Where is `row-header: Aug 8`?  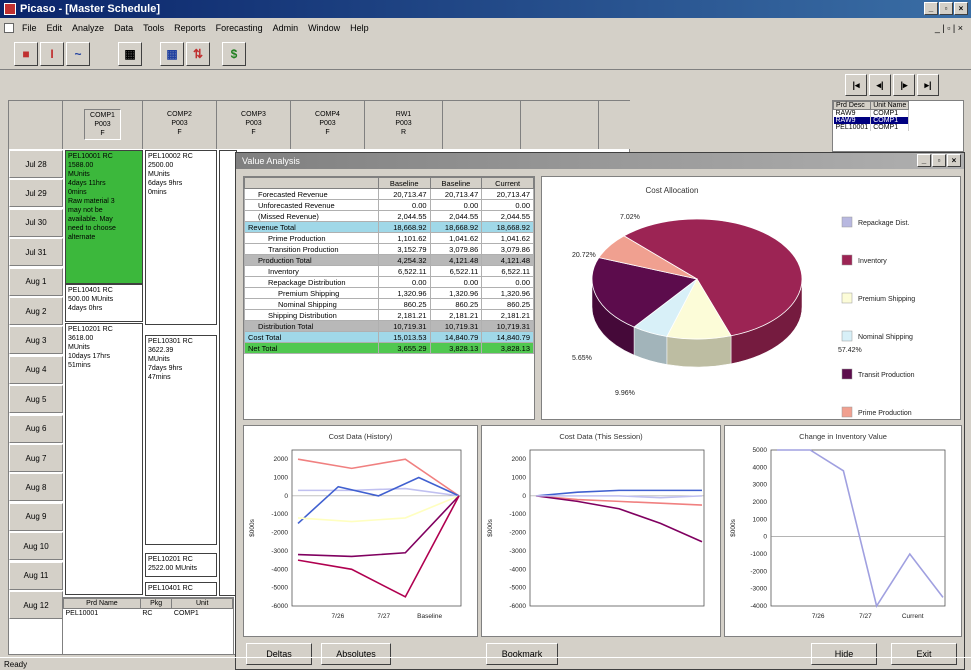 row-header: Aug 8 is located at coordinates (36, 487).